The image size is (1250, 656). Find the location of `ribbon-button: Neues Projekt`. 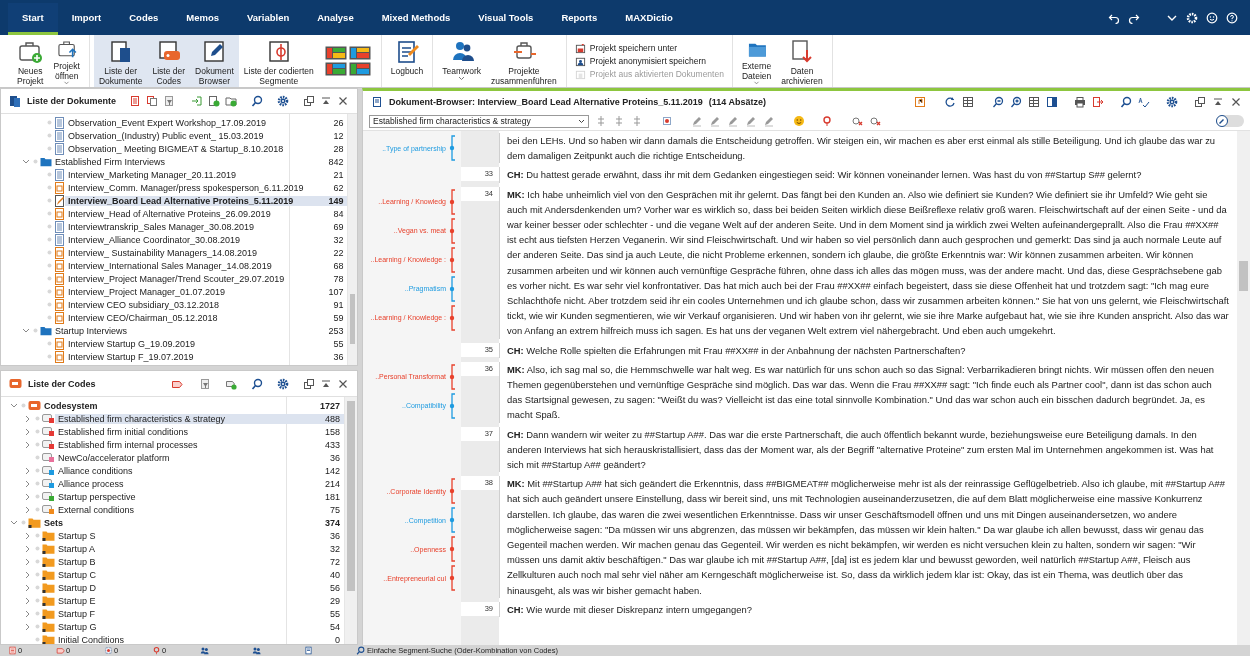

ribbon-button: Neues Projekt is located at coordinates (30, 61).